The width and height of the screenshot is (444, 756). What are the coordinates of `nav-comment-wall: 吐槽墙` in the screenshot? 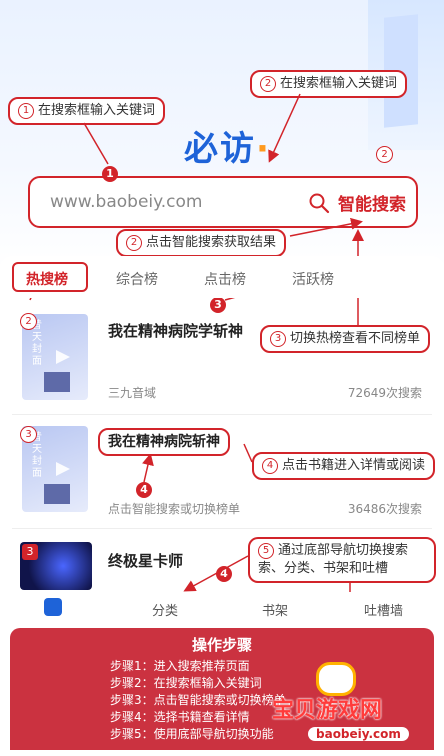 It's located at (383, 609).